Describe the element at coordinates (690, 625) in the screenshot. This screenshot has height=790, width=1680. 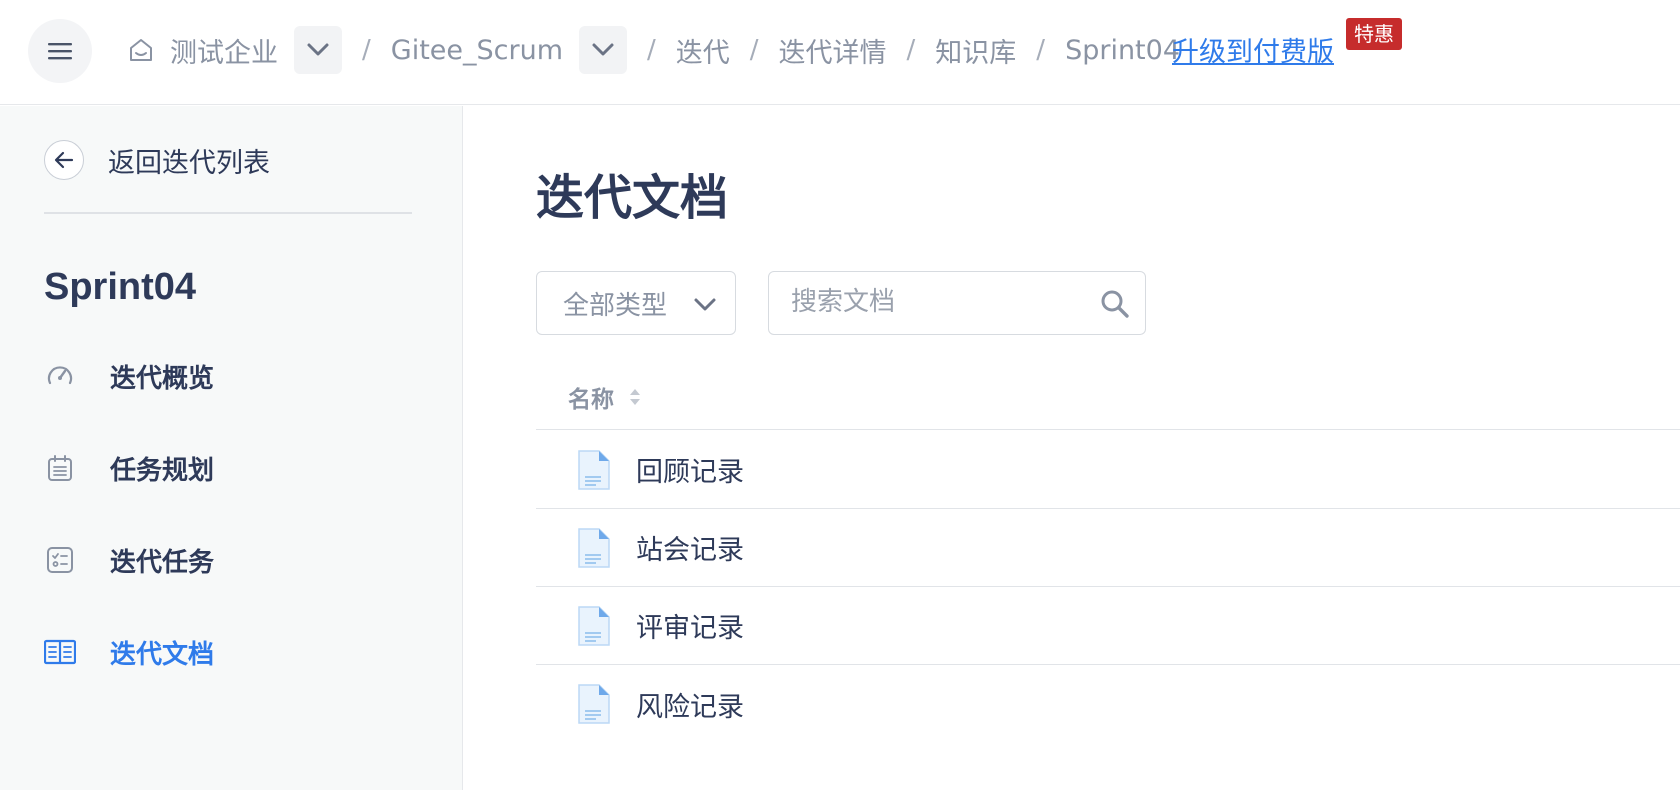
I see `doc-name: 评审记录` at that location.